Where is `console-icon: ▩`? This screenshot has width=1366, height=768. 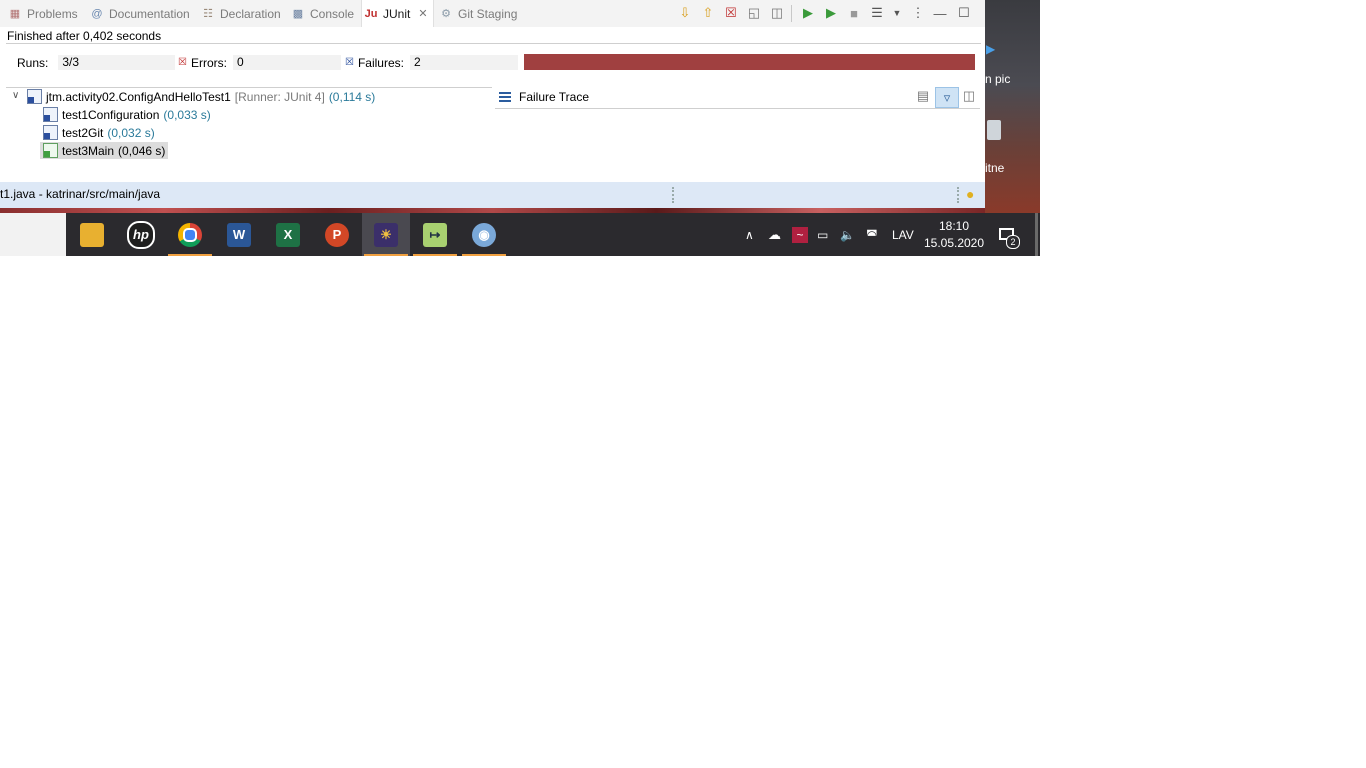 console-icon: ▩ is located at coordinates (298, 14).